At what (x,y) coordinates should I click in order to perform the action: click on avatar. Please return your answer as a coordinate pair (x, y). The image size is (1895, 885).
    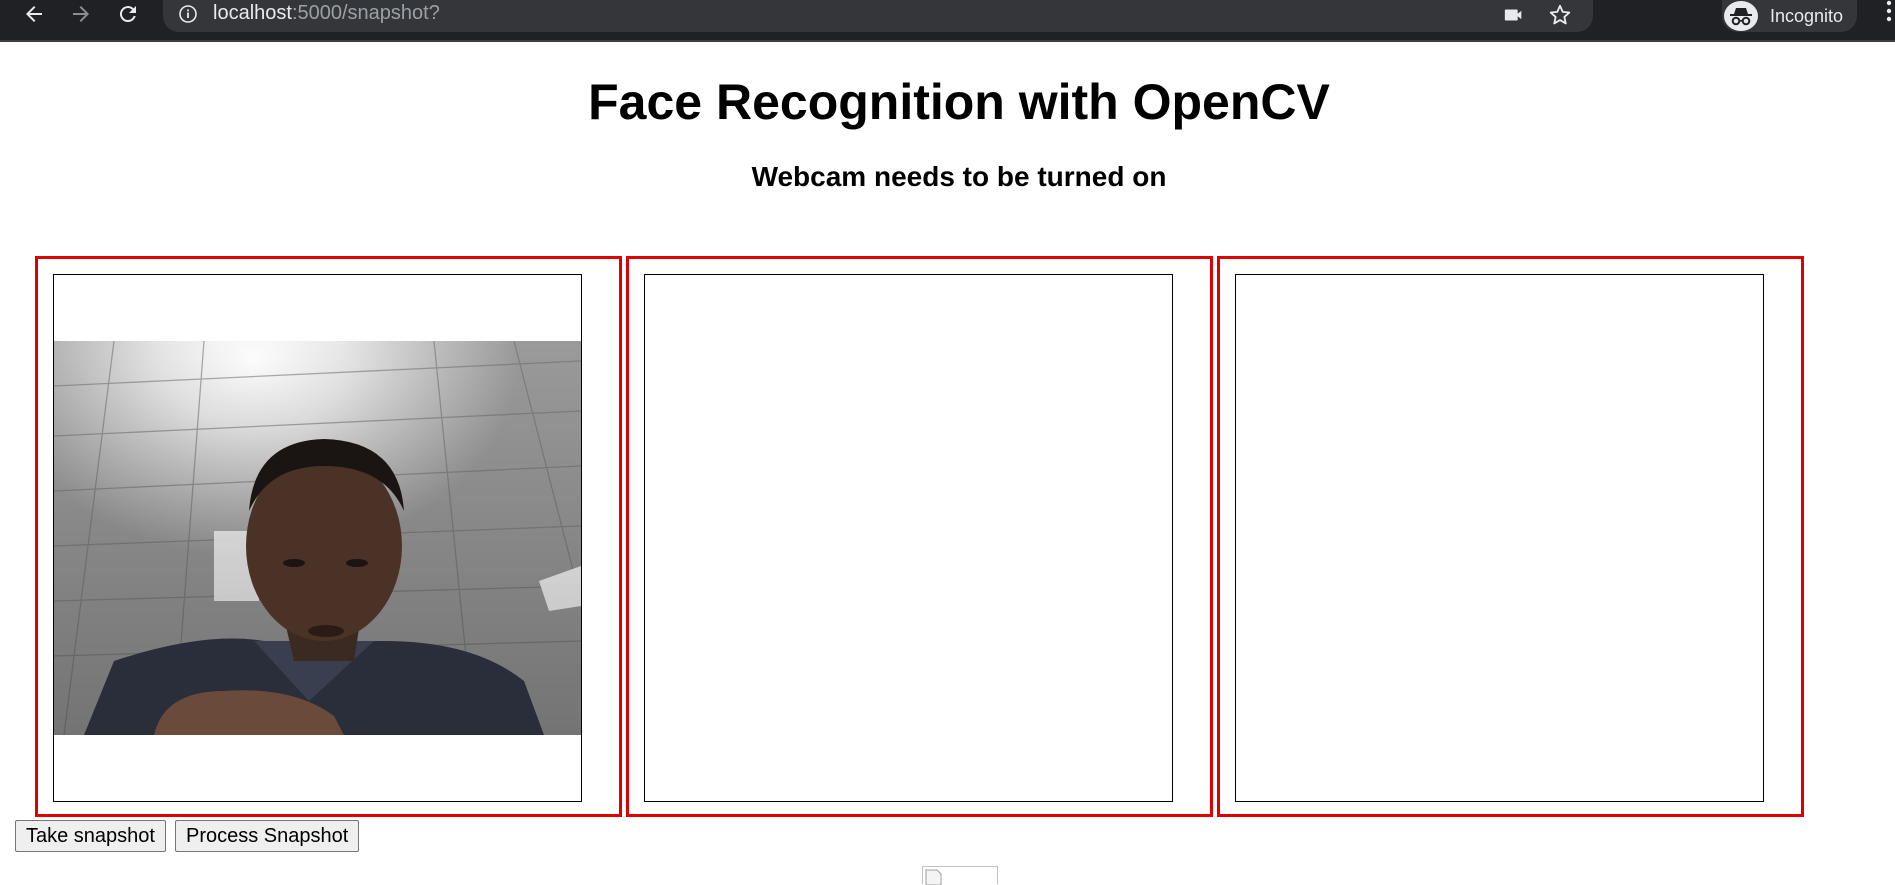
    Looking at the image, I should click on (1741, 16).